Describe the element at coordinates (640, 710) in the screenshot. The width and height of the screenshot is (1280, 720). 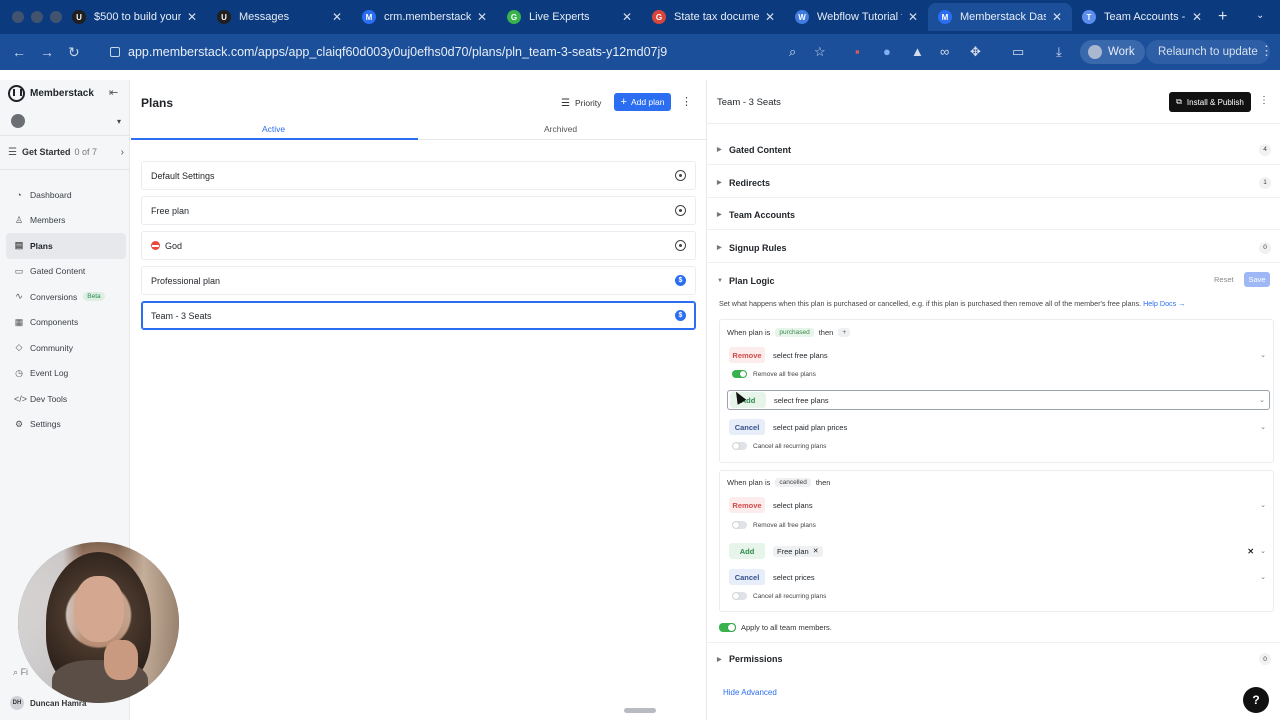
I see `horizontal-scrollbar` at that location.